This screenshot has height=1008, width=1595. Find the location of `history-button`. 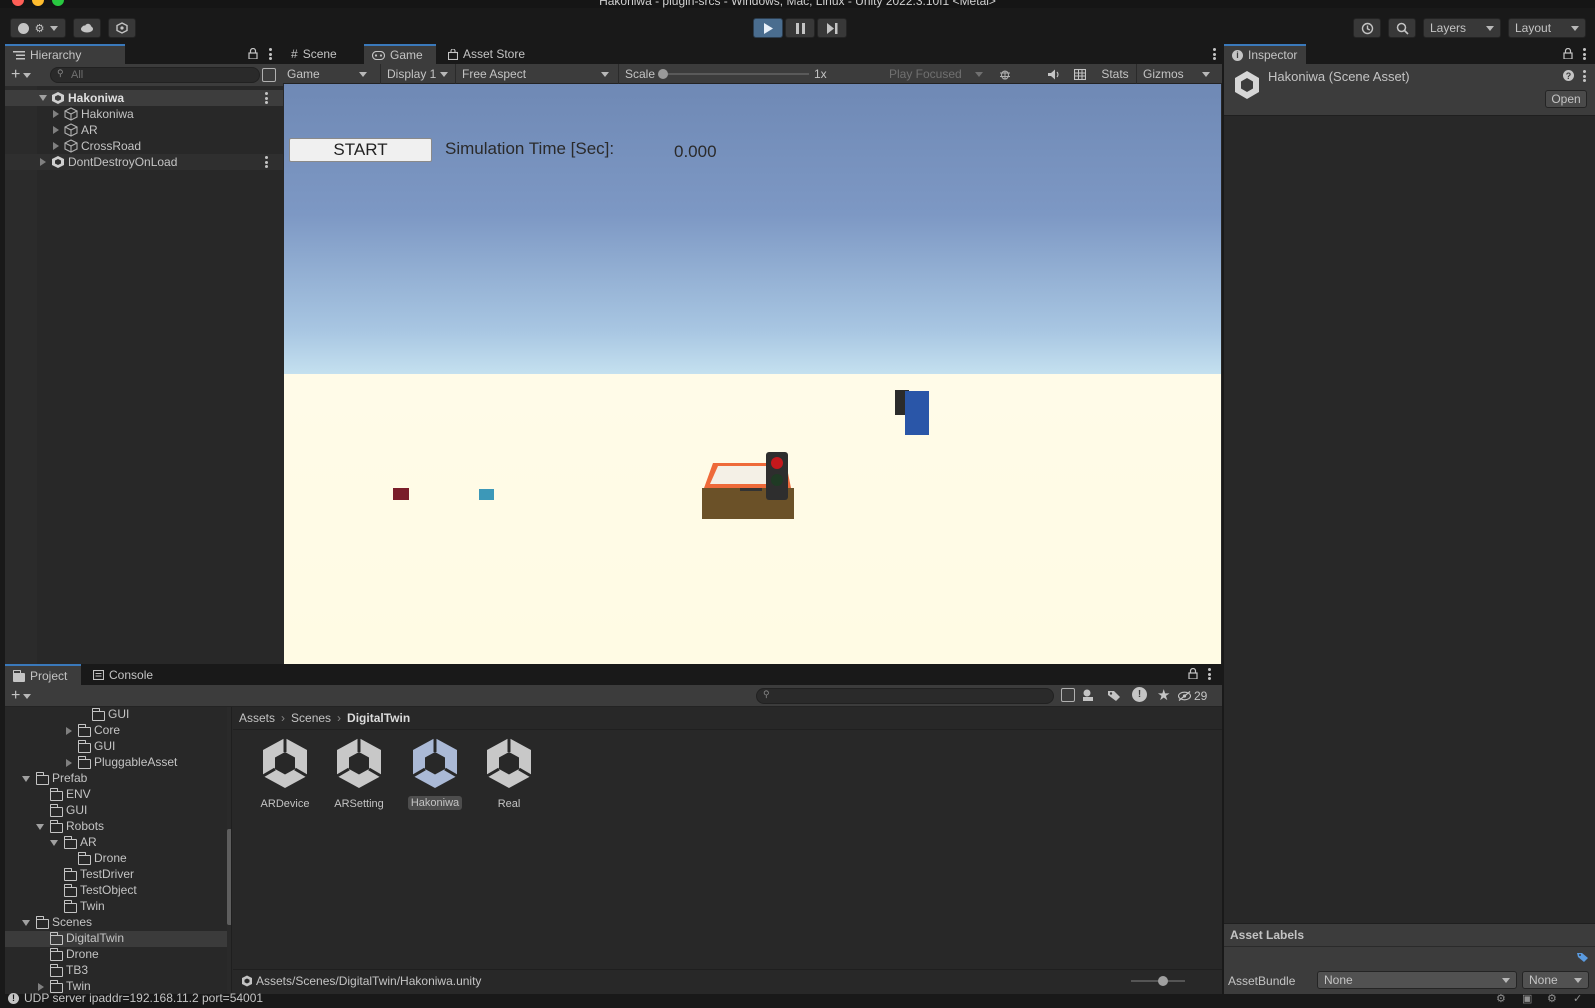

history-button is located at coordinates (1367, 28).